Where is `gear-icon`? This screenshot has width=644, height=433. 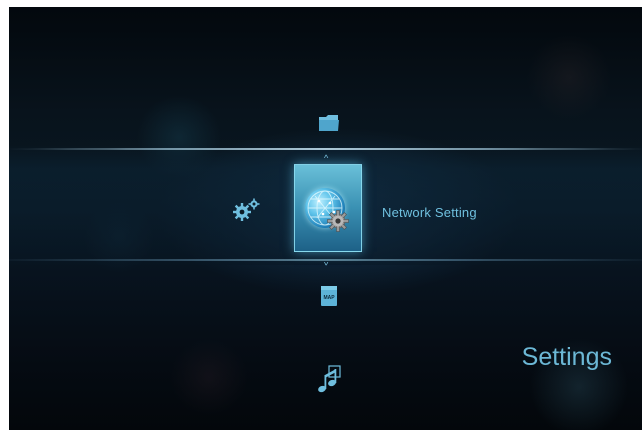
gear-icon is located at coordinates (338, 221).